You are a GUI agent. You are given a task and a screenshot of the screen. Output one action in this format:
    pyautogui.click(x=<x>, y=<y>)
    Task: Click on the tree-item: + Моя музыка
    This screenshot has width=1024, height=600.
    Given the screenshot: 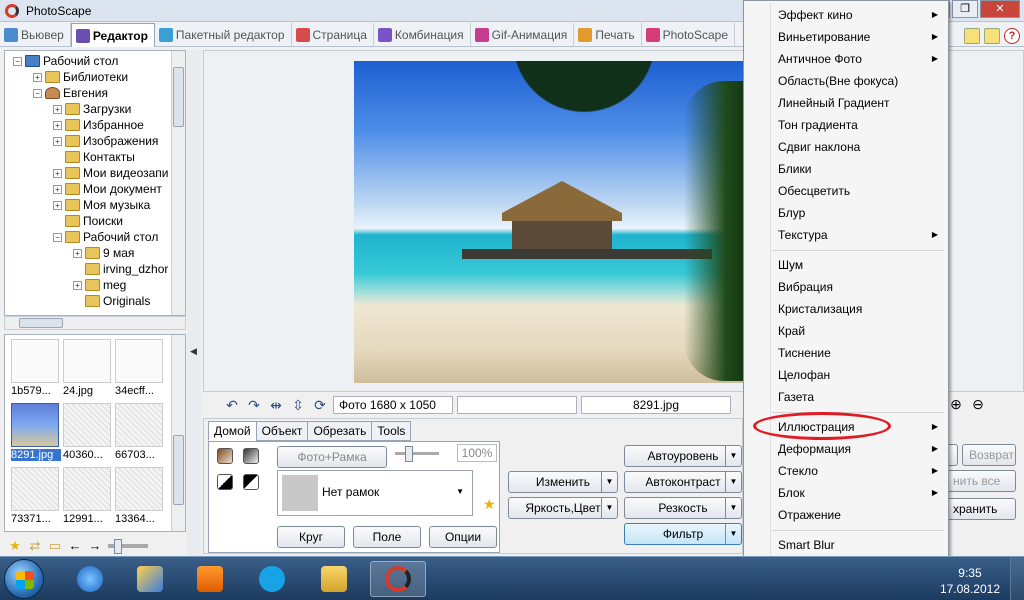 What is the action you would take?
    pyautogui.click(x=101, y=205)
    